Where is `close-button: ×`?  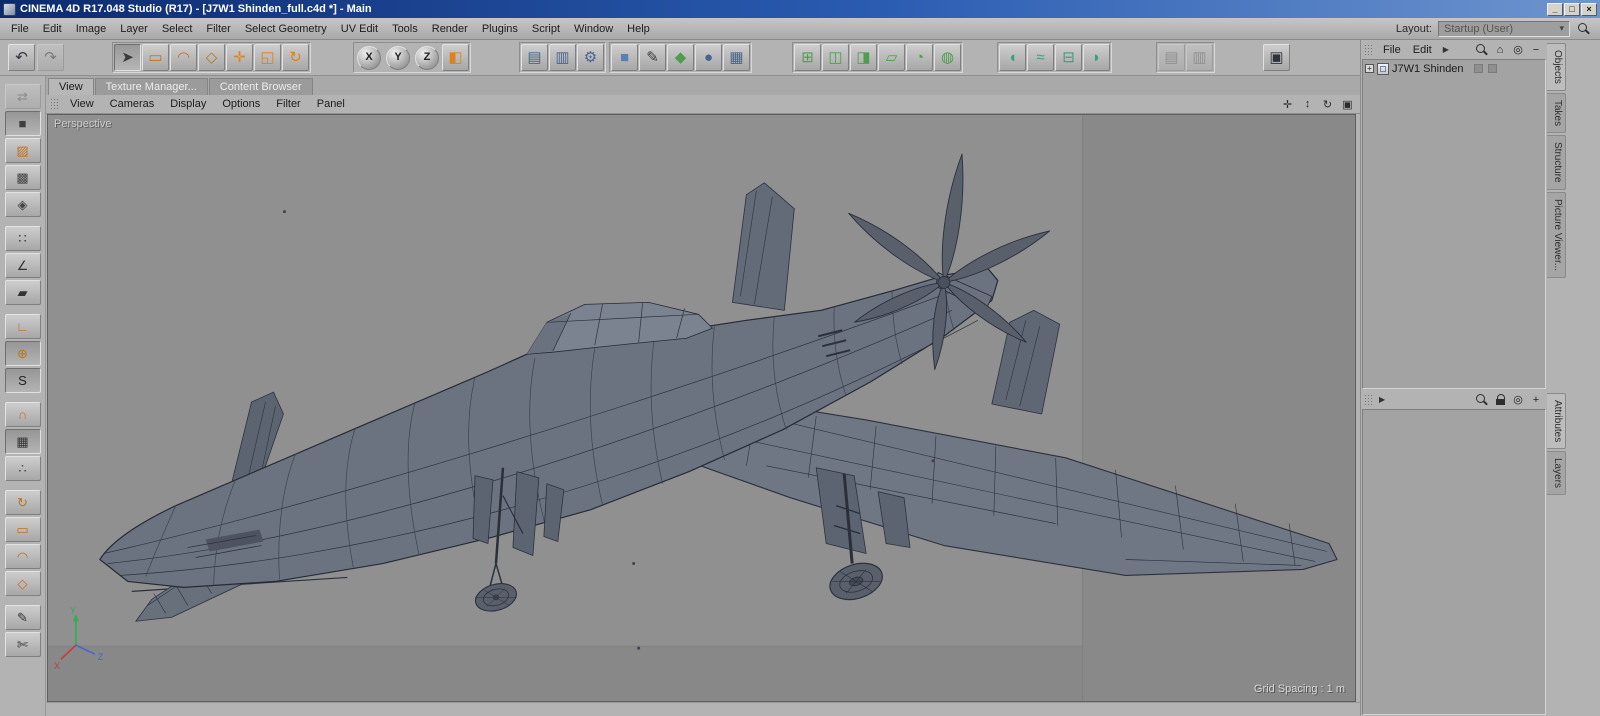
close-button: × is located at coordinates (1589, 9).